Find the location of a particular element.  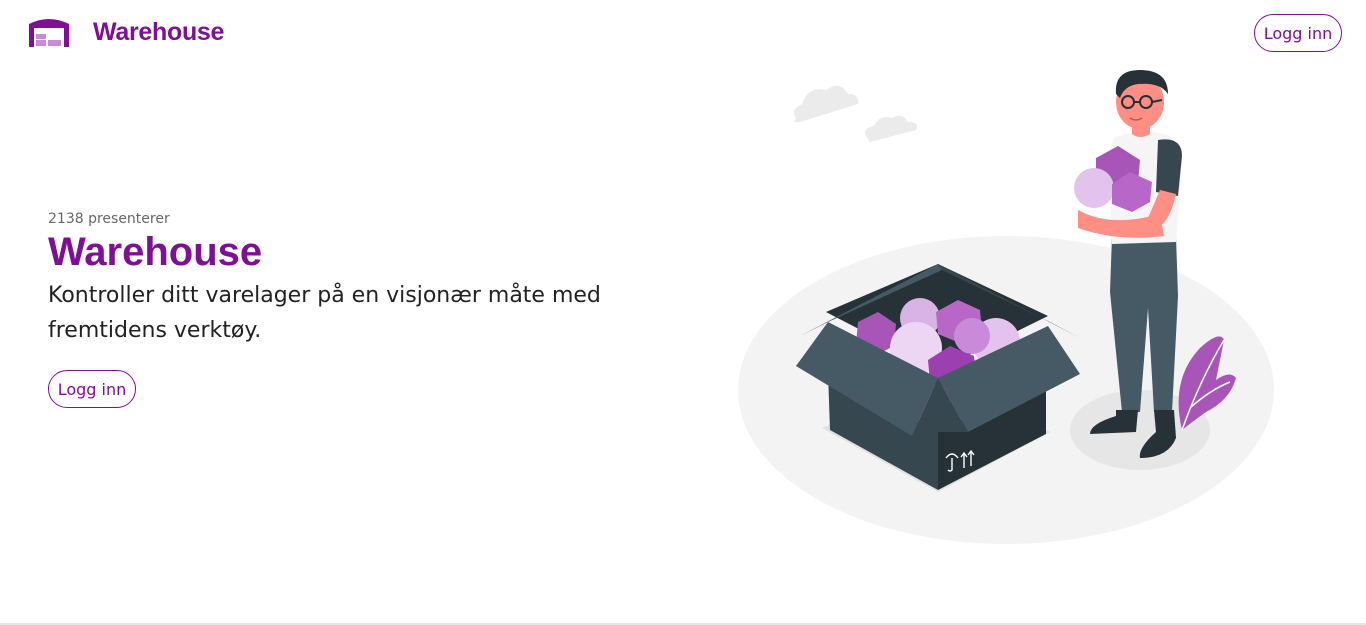

hero-login-button: Logg inn is located at coordinates (92, 389).